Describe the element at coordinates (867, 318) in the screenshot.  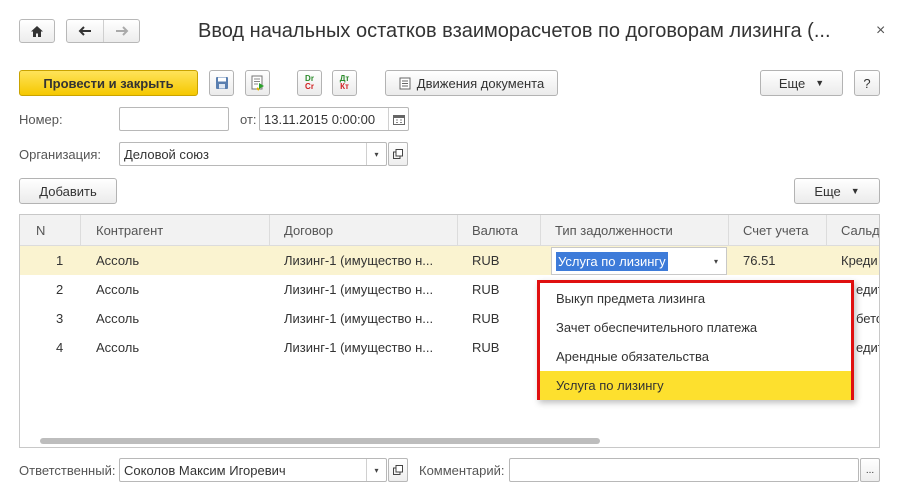
I see `cell-balance: бето` at that location.